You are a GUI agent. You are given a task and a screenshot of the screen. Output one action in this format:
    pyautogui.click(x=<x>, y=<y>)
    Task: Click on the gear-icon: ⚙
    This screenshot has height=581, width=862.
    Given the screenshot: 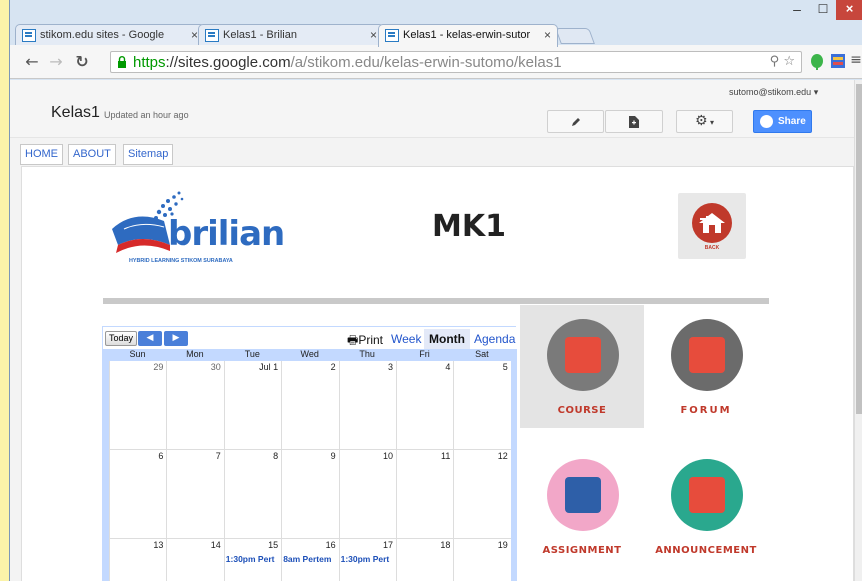 What is the action you would take?
    pyautogui.click(x=701, y=121)
    